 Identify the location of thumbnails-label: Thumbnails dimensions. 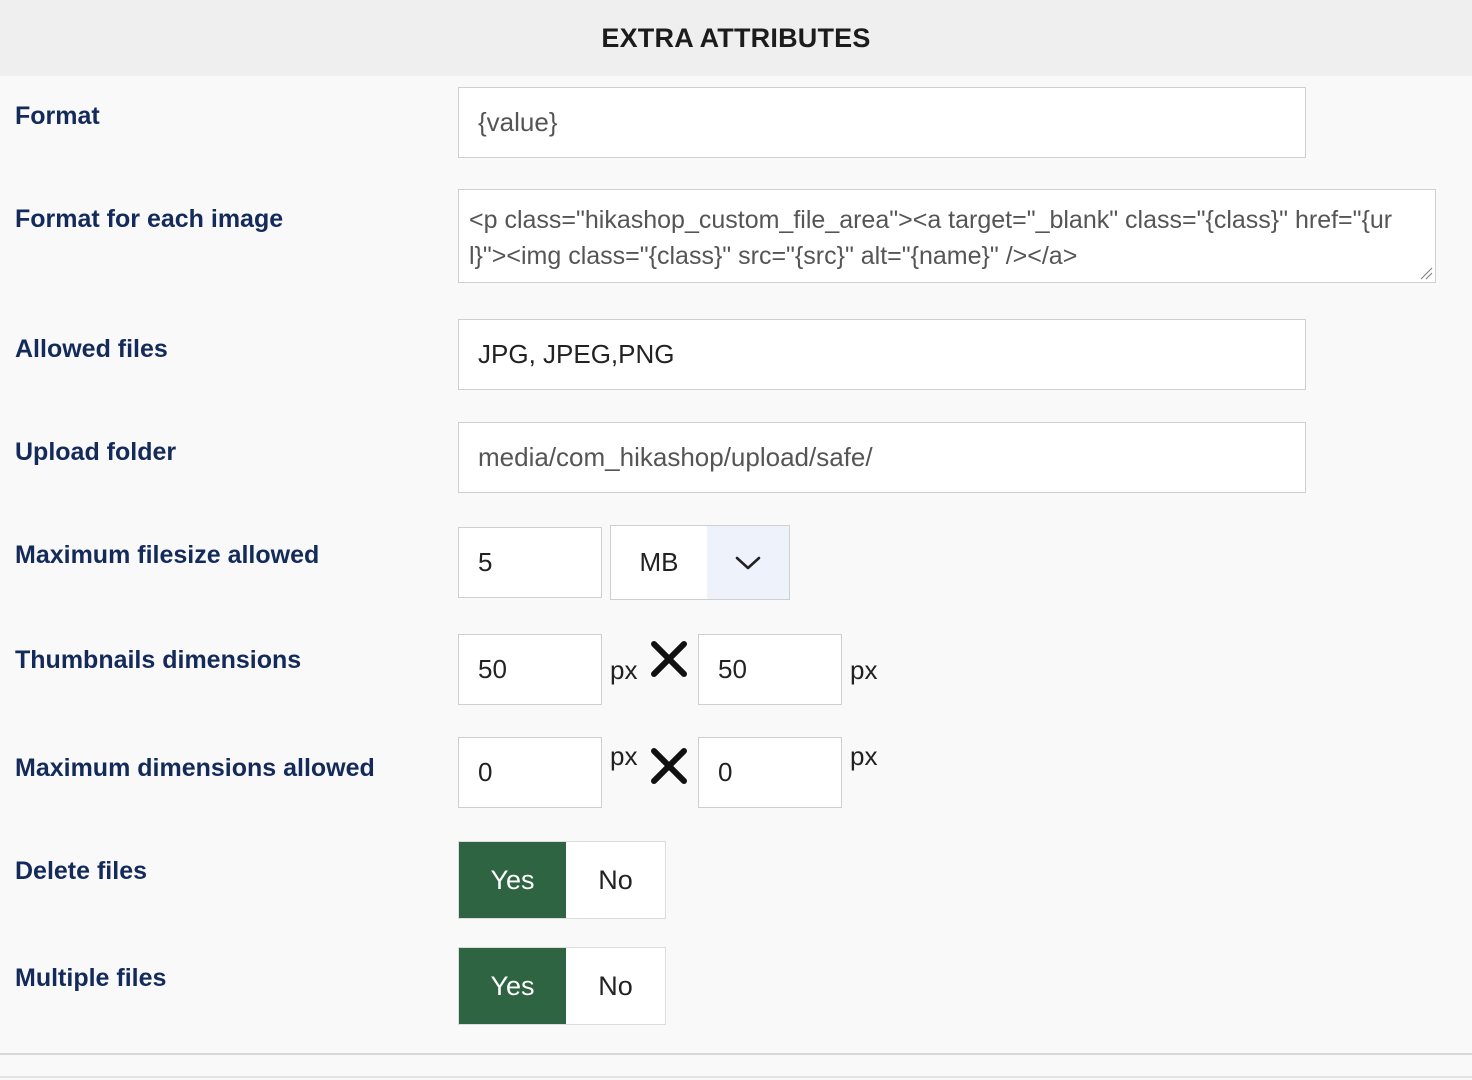
(158, 660).